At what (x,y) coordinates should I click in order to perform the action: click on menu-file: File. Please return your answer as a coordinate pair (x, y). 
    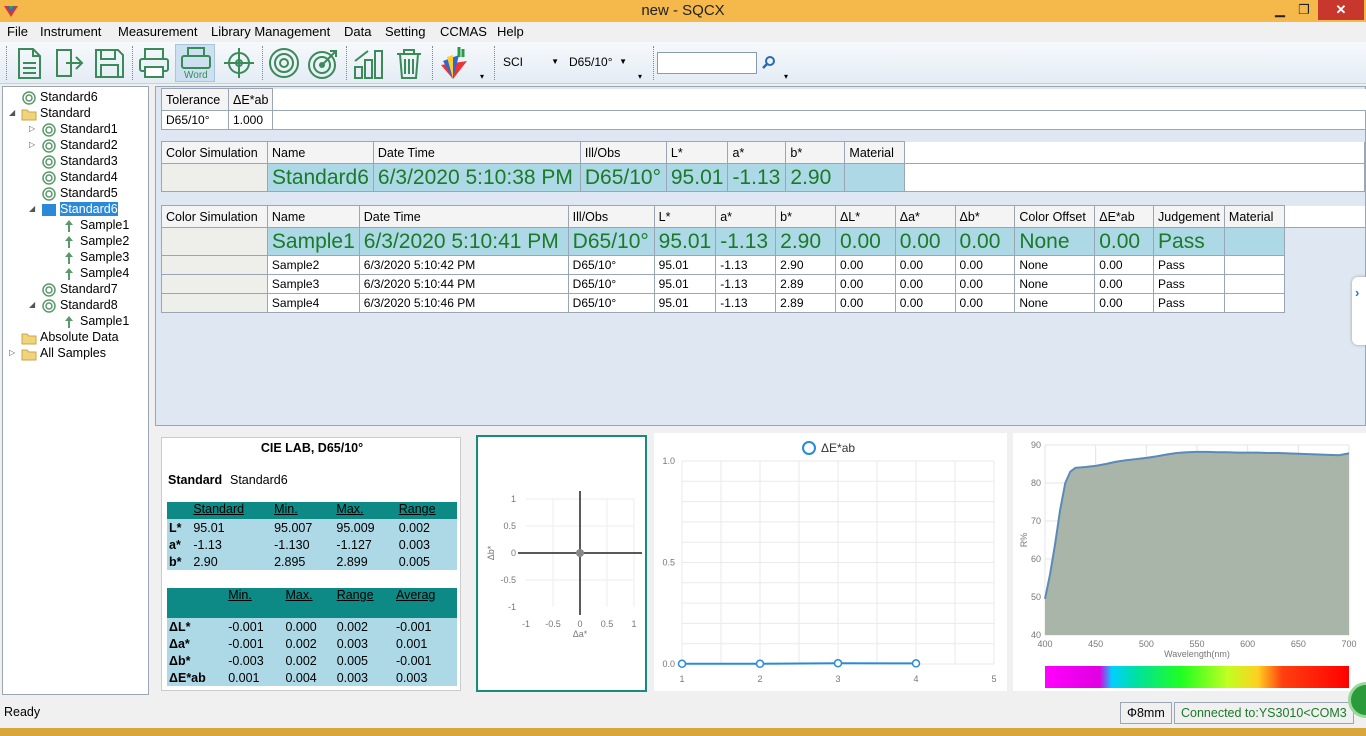
    Looking at the image, I should click on (17, 31).